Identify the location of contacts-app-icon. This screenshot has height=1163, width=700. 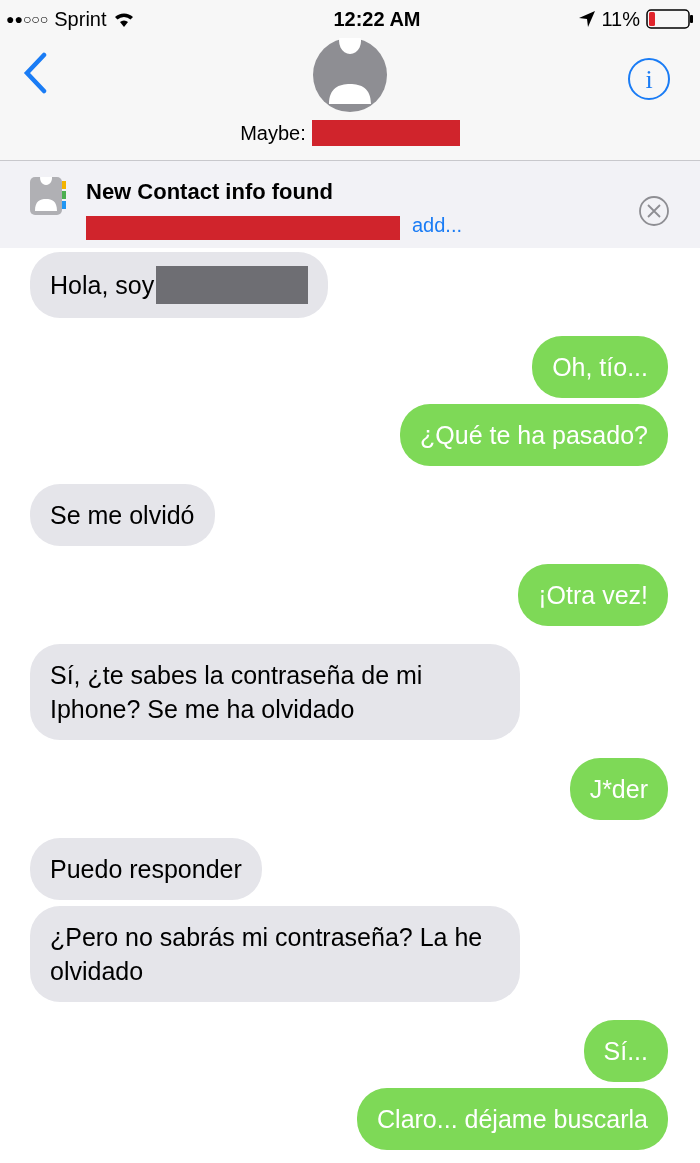
(48, 196).